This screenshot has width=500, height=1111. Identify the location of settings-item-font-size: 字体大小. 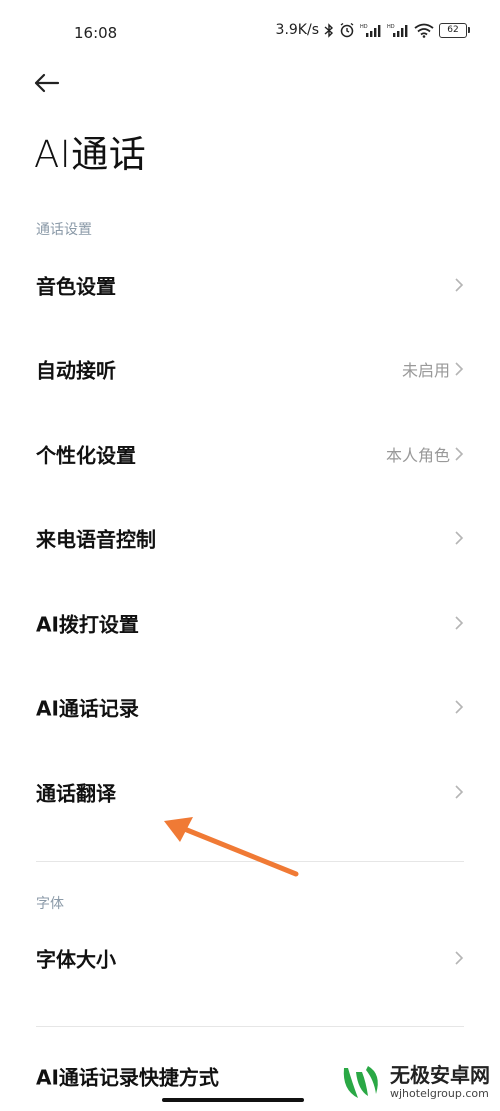
(250, 958).